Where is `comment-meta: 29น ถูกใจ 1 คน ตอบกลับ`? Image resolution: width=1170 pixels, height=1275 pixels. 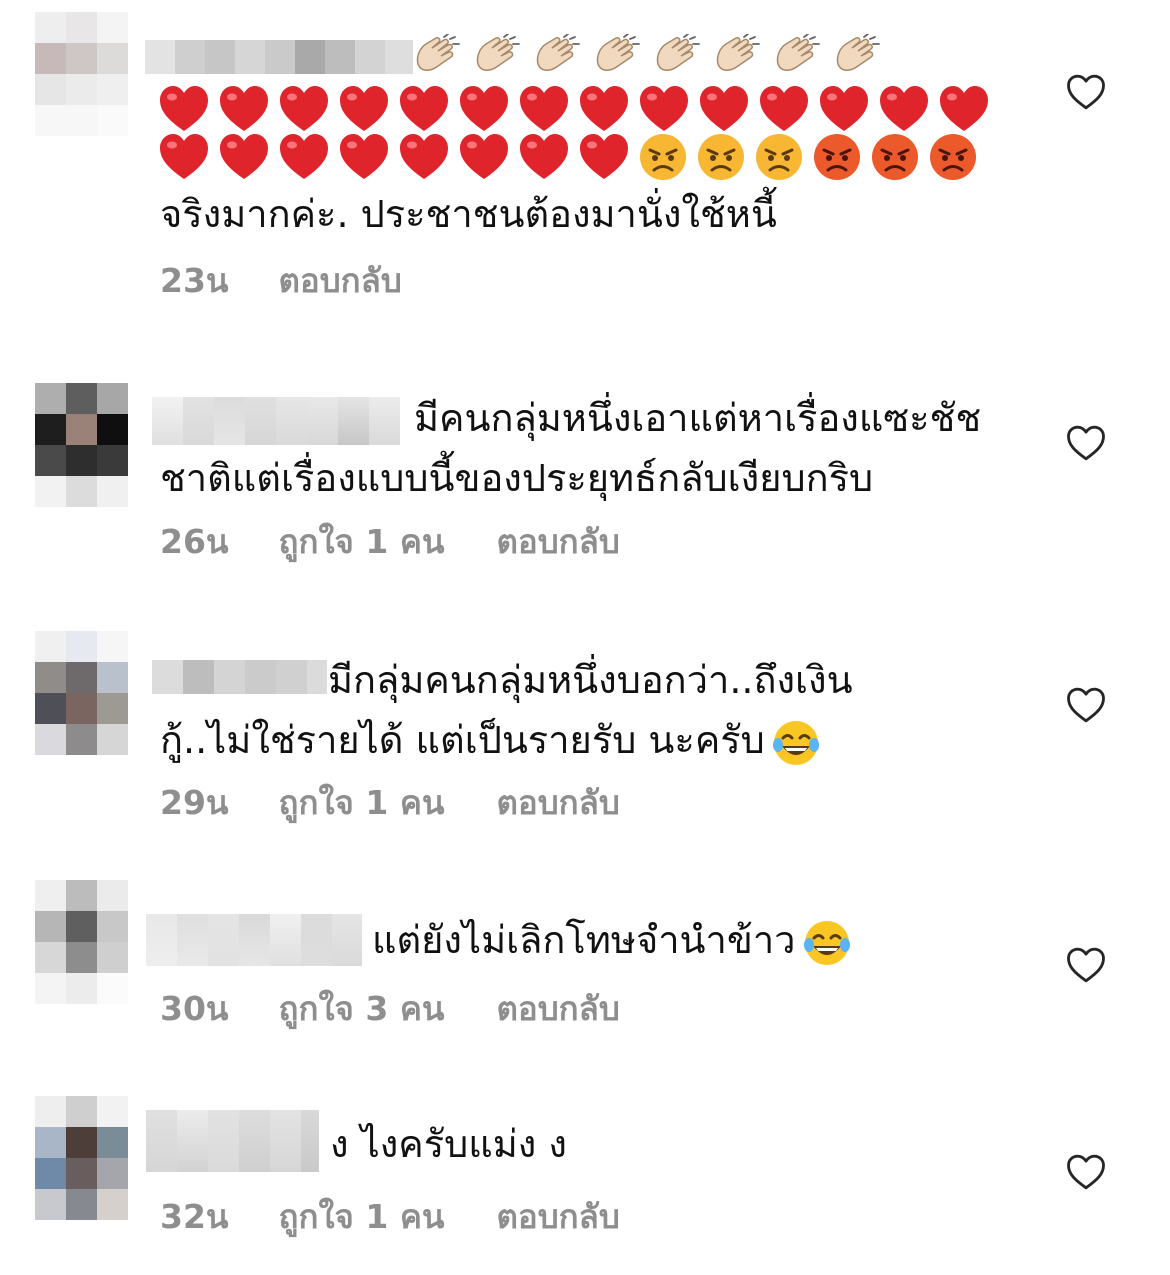
comment-meta: 29น ถูกใจ 1 คน ตอบกลับ is located at coordinates (390, 802).